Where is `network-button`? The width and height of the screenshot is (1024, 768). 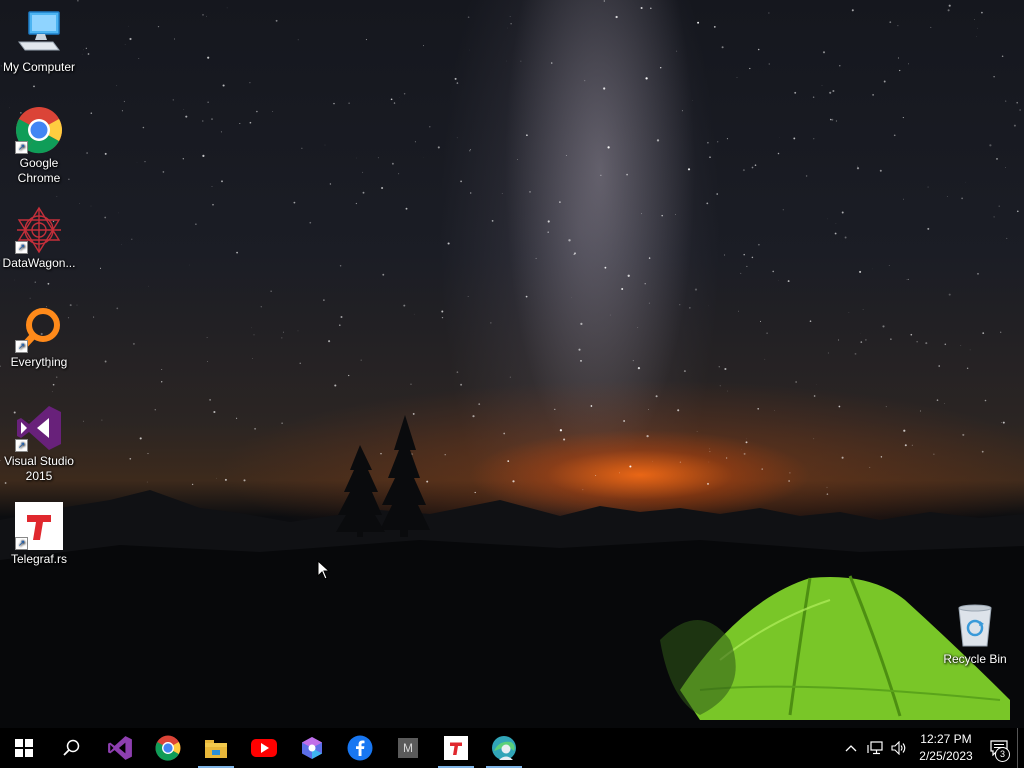 network-button is located at coordinates (875, 748).